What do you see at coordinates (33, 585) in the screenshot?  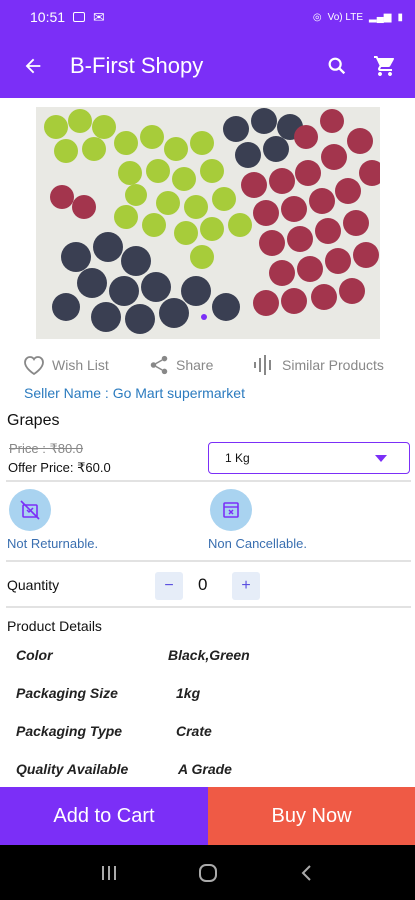 I see `quantity-label: Quantity` at bounding box center [33, 585].